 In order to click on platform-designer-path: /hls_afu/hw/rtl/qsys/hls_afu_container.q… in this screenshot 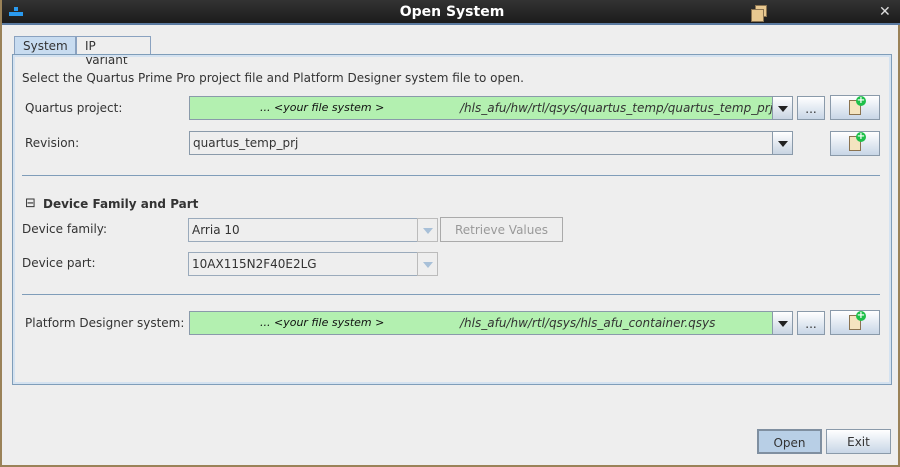, I will do `click(588, 323)`.